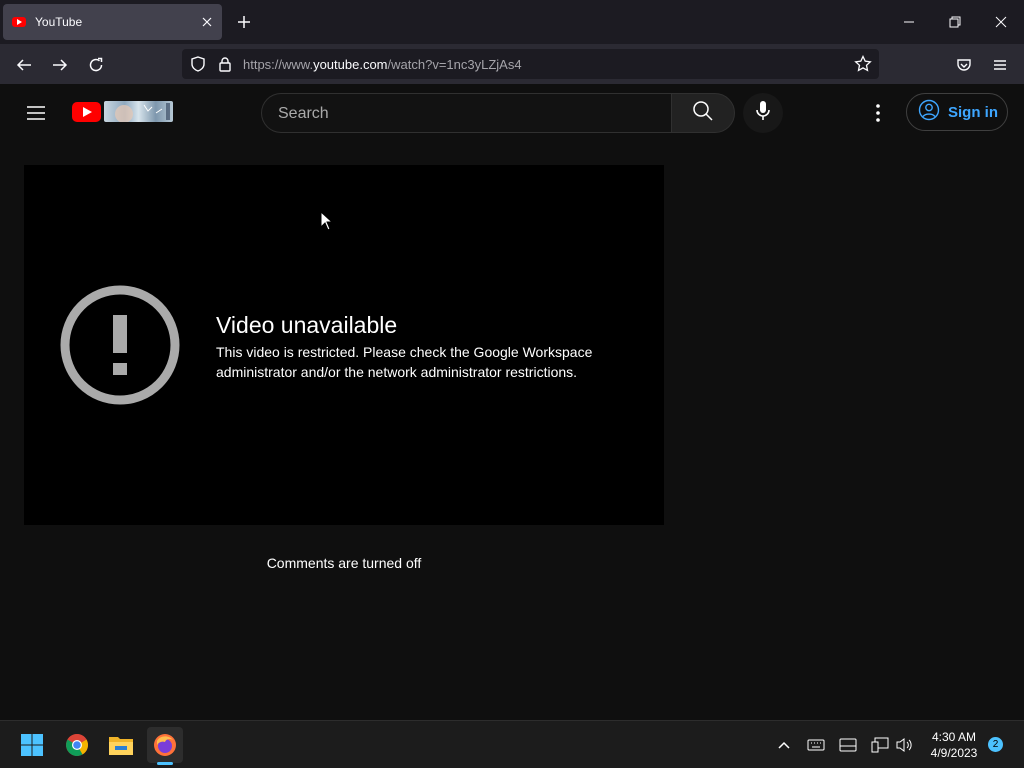  Describe the element at coordinates (138, 111) in the screenshot. I see `youtube-doodle-image` at that location.